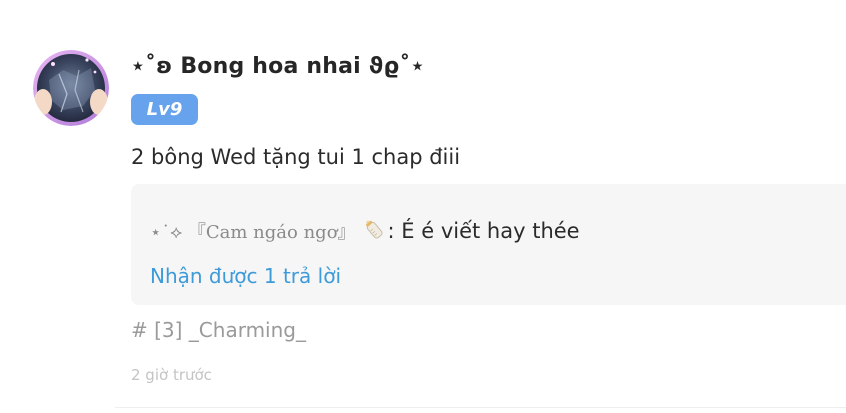 Image resolution: width=846 pixels, height=413 pixels. I want to click on divider, so click(480, 407).